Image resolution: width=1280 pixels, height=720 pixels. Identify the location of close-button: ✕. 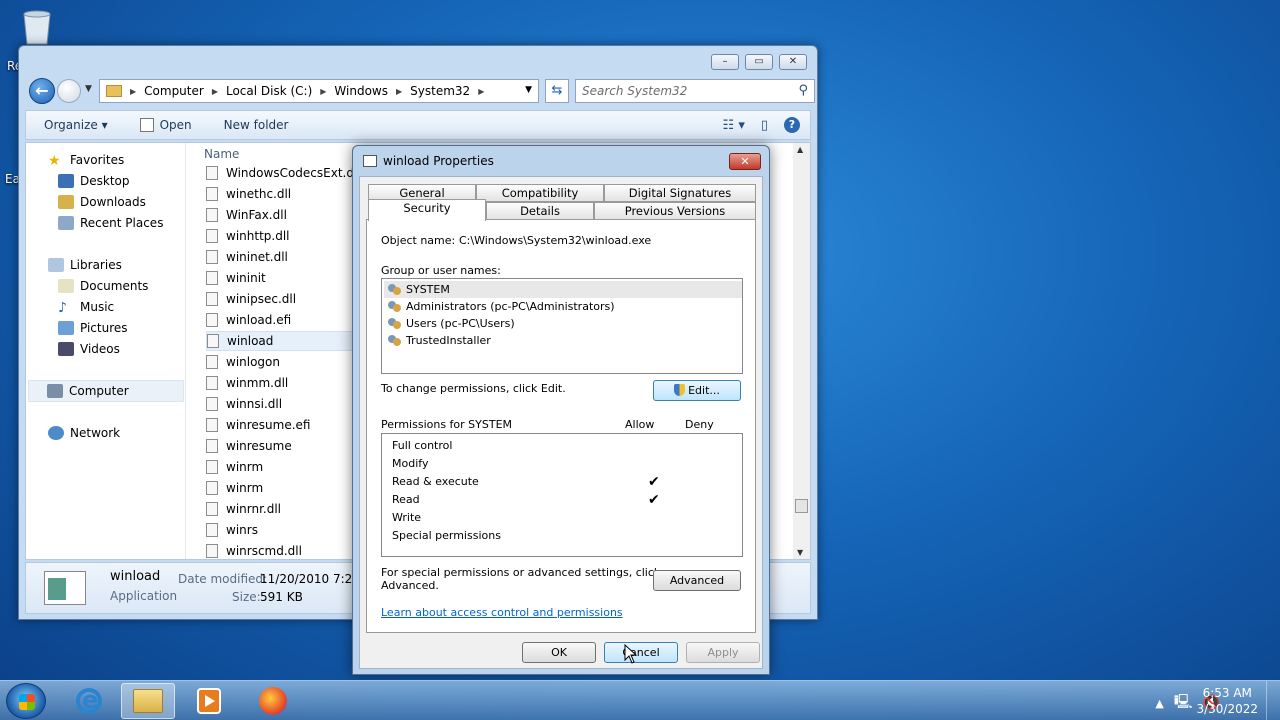
(793, 62).